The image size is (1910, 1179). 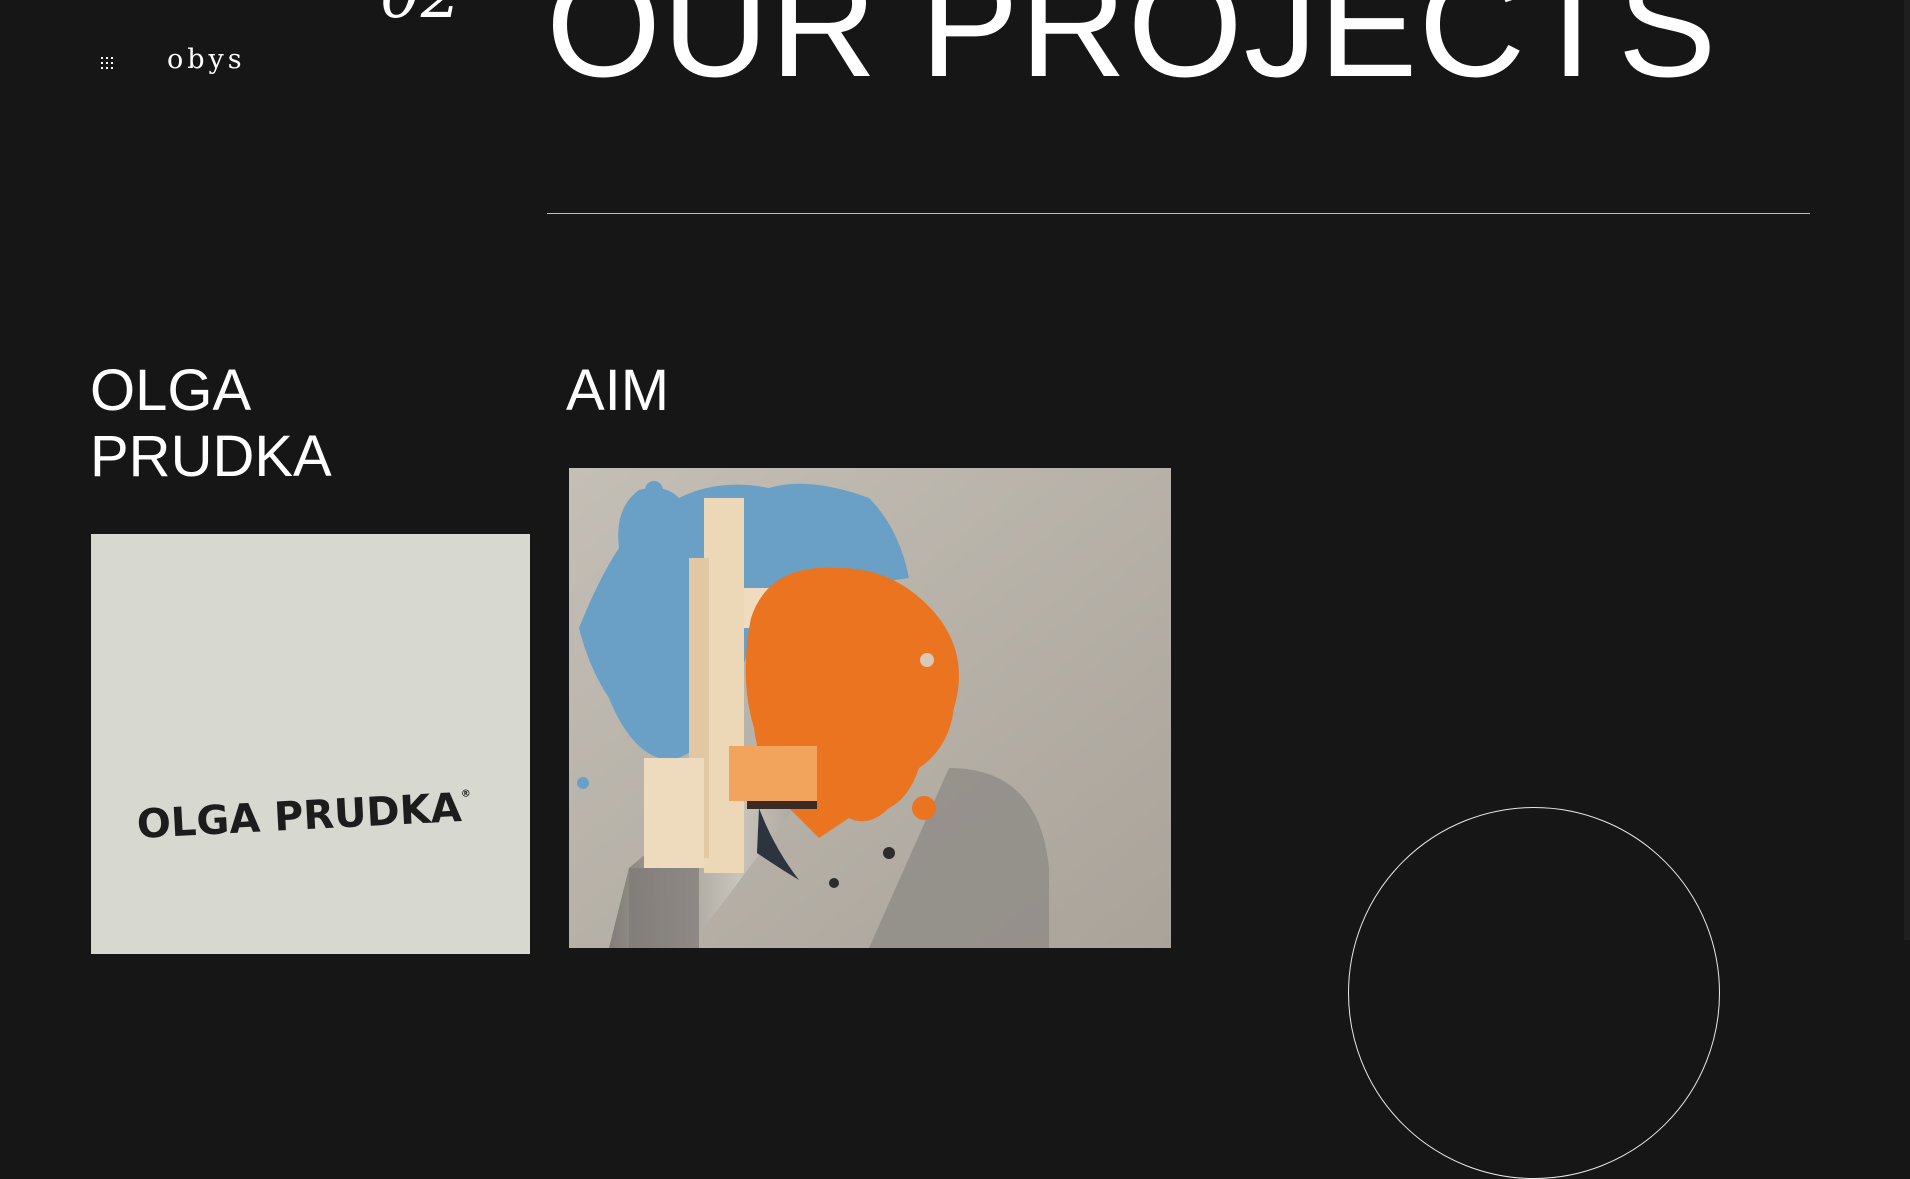 What do you see at coordinates (171, 390) in the screenshot?
I see `project-title-line: OLGA` at bounding box center [171, 390].